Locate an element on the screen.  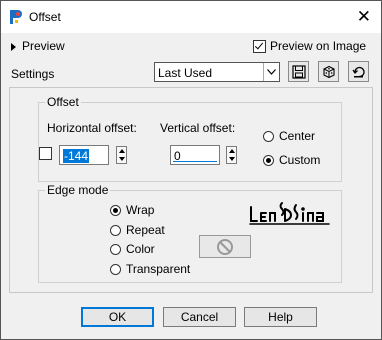
radio-repeat: Repeat is located at coordinates (137, 230).